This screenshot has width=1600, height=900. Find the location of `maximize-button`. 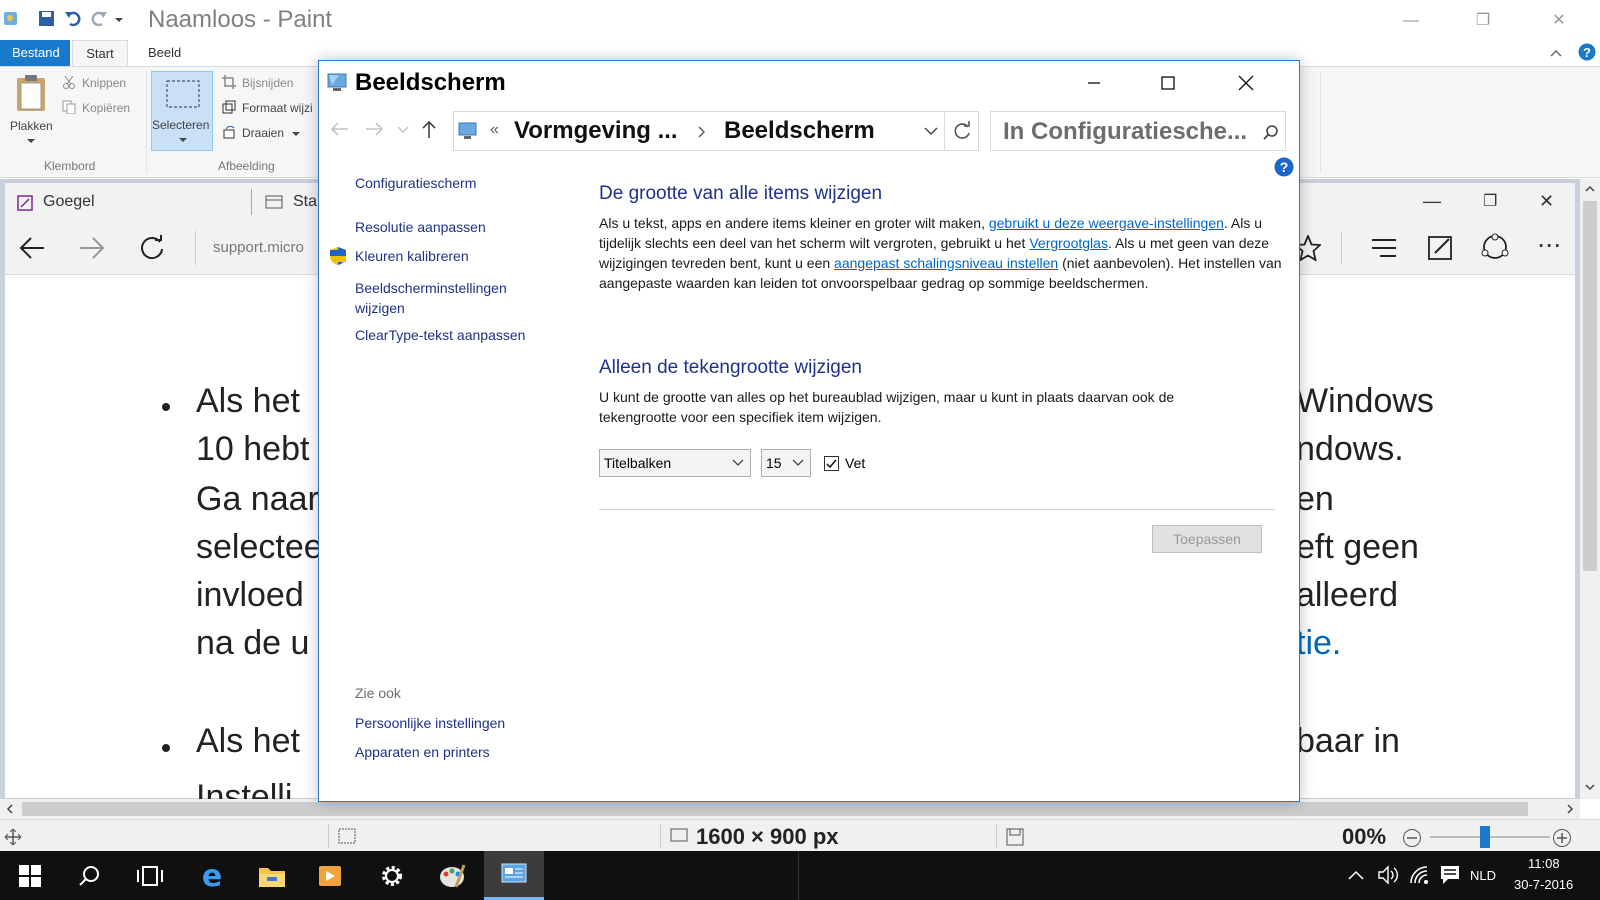

maximize-button is located at coordinates (1168, 83).